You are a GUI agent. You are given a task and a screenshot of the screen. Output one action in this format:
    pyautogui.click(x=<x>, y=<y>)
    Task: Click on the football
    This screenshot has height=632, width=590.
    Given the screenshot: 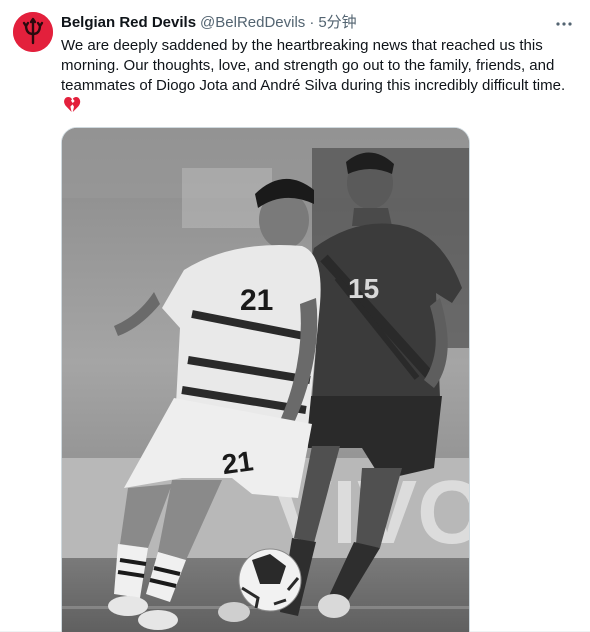 What is the action you would take?
    pyautogui.click(x=270, y=580)
    